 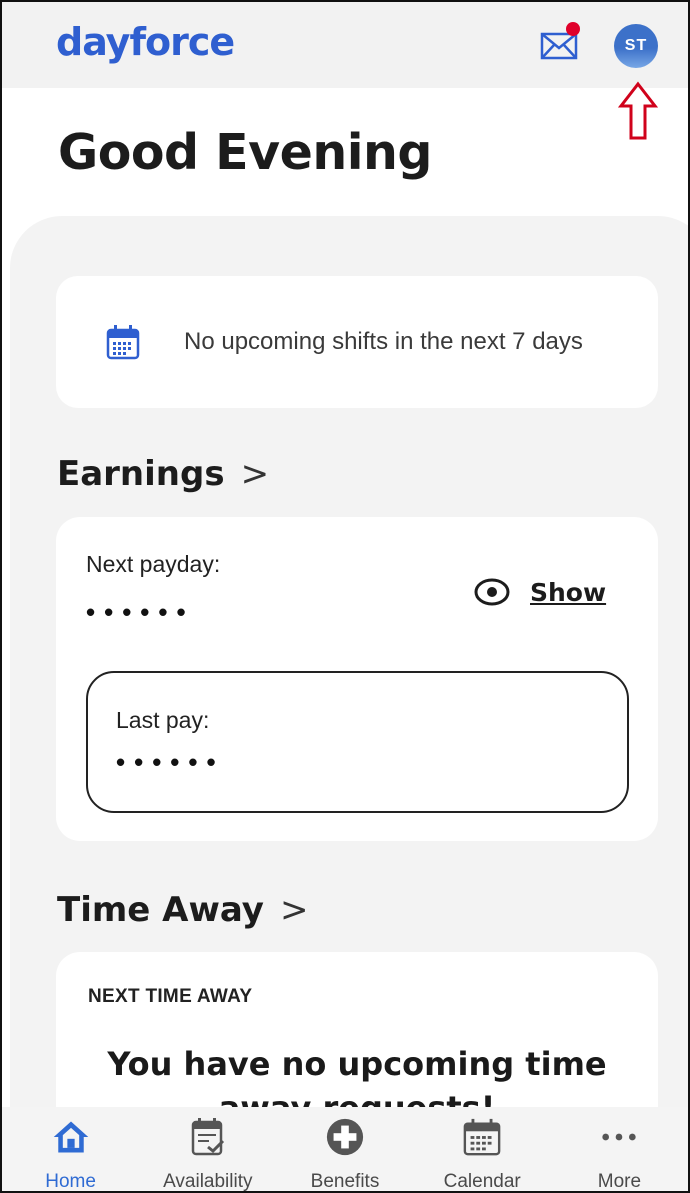 What do you see at coordinates (638, 110) in the screenshot?
I see `annotation-arrow-icon` at bounding box center [638, 110].